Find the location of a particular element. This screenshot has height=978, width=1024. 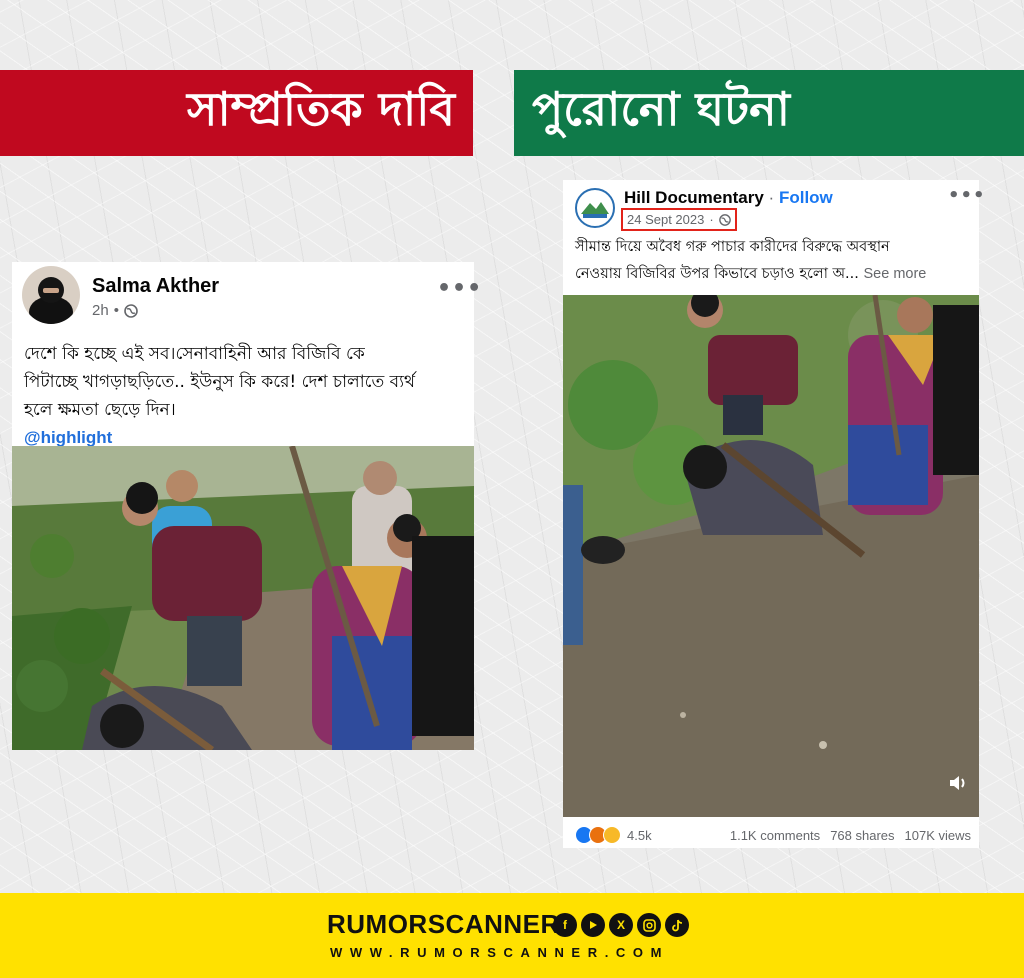

page-name-row: Hill Documentary · Follow is located at coordinates (728, 198).